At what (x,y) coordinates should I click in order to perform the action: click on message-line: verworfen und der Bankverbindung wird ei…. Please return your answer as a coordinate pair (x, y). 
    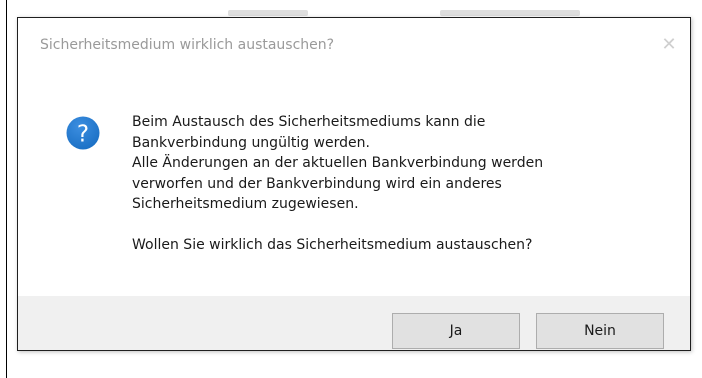
    Looking at the image, I should click on (317, 183).